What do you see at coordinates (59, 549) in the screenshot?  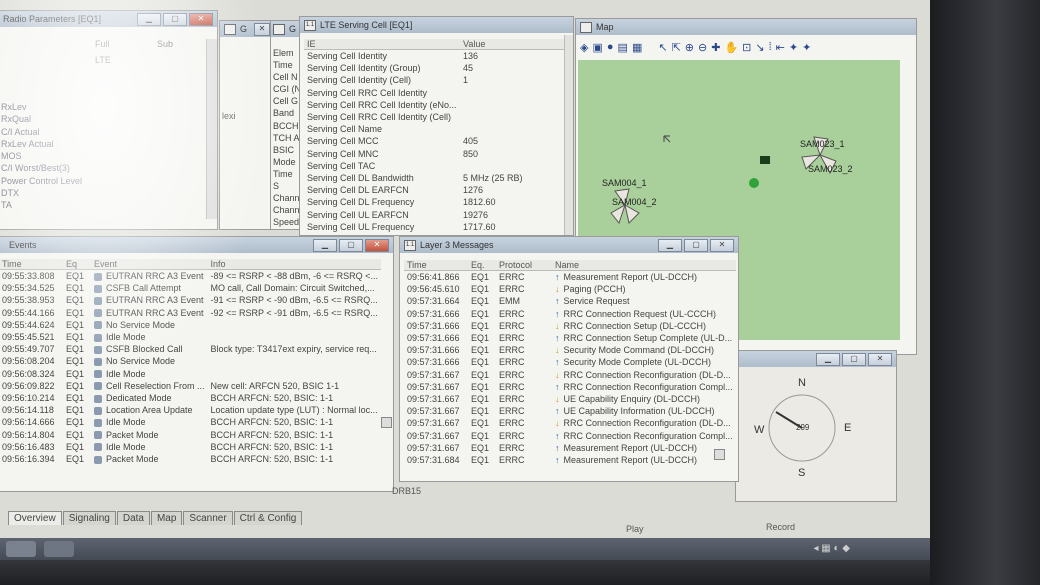 I see `taskbar-app-icon` at bounding box center [59, 549].